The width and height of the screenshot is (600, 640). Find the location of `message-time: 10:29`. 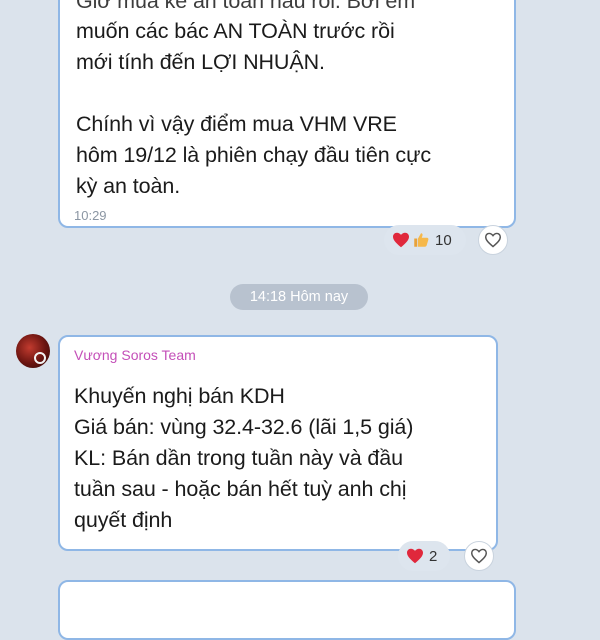

message-time: 10:29 is located at coordinates (90, 215).